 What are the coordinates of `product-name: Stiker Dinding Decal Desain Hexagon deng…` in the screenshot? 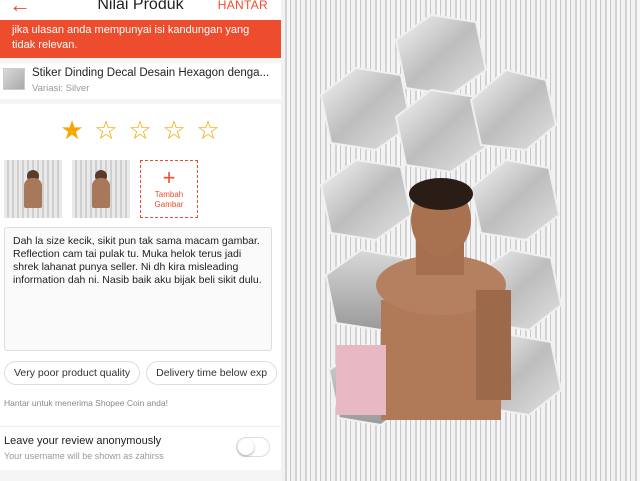 It's located at (151, 73).